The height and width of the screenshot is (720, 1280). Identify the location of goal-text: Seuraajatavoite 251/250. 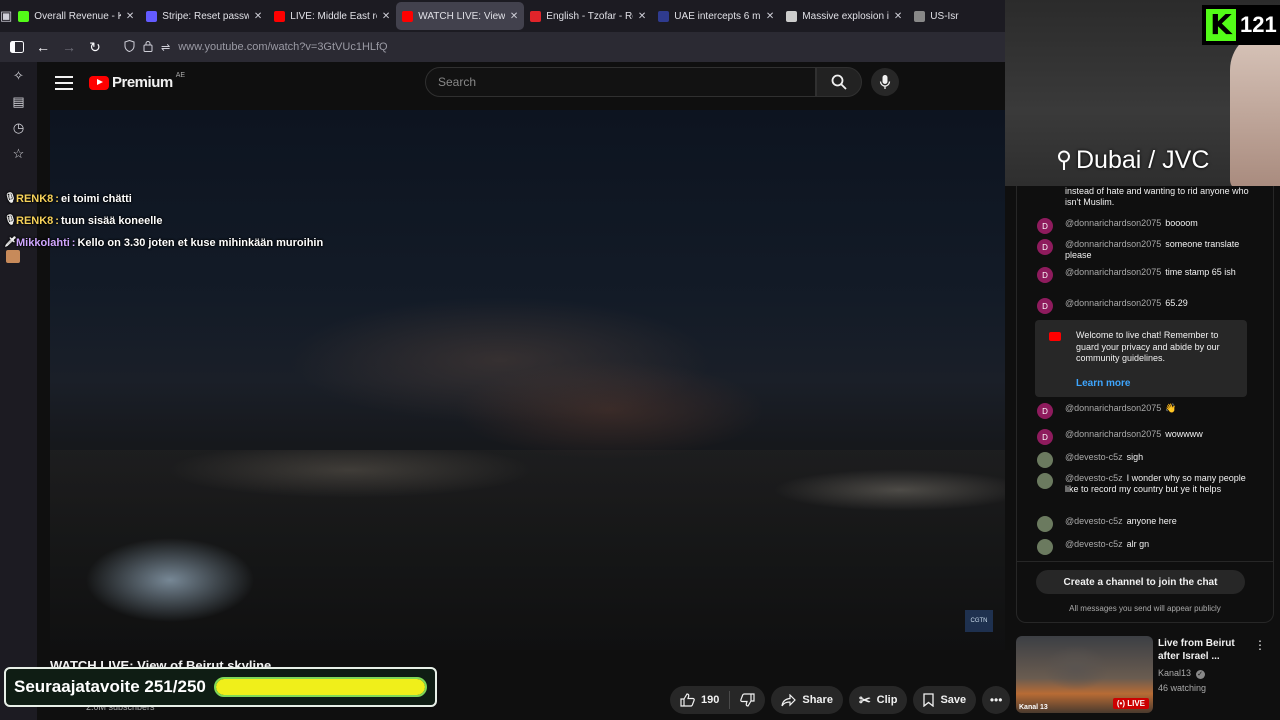
(110, 686).